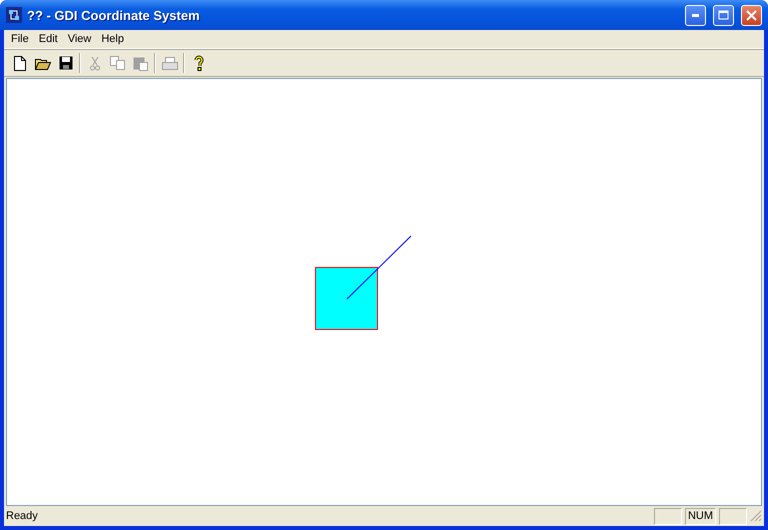 Image resolution: width=768 pixels, height=530 pixels. What do you see at coordinates (112, 39) in the screenshot?
I see `menu-item: Help` at bounding box center [112, 39].